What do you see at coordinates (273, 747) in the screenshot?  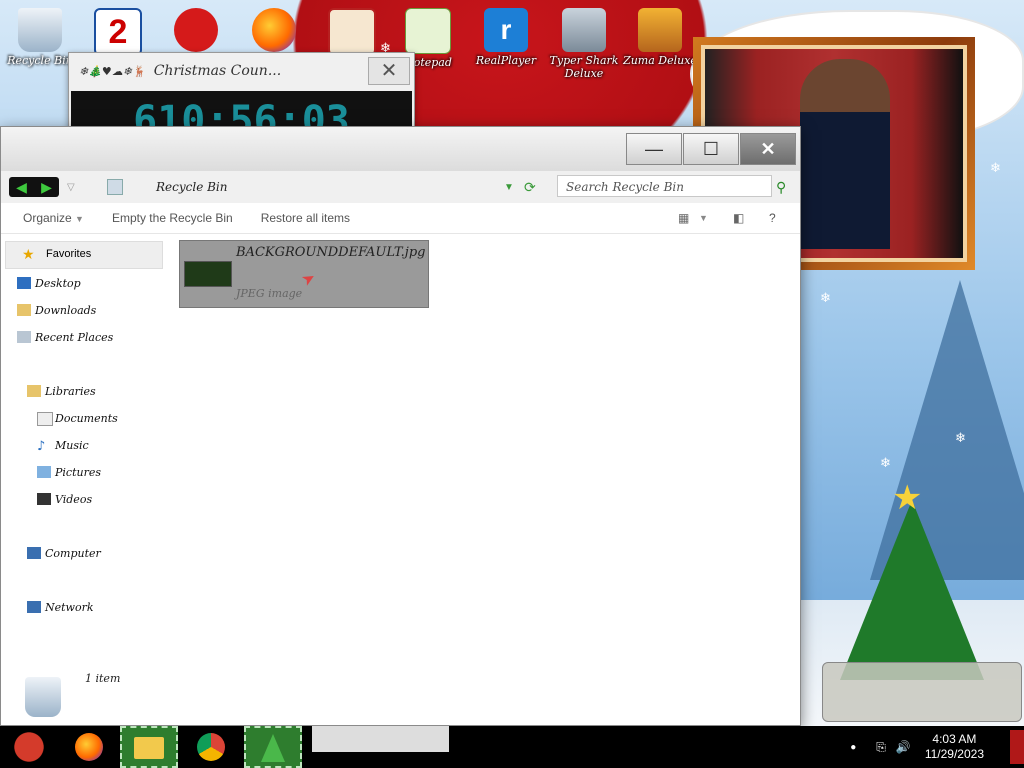 I see `taskbar-christmas-gadget` at bounding box center [273, 747].